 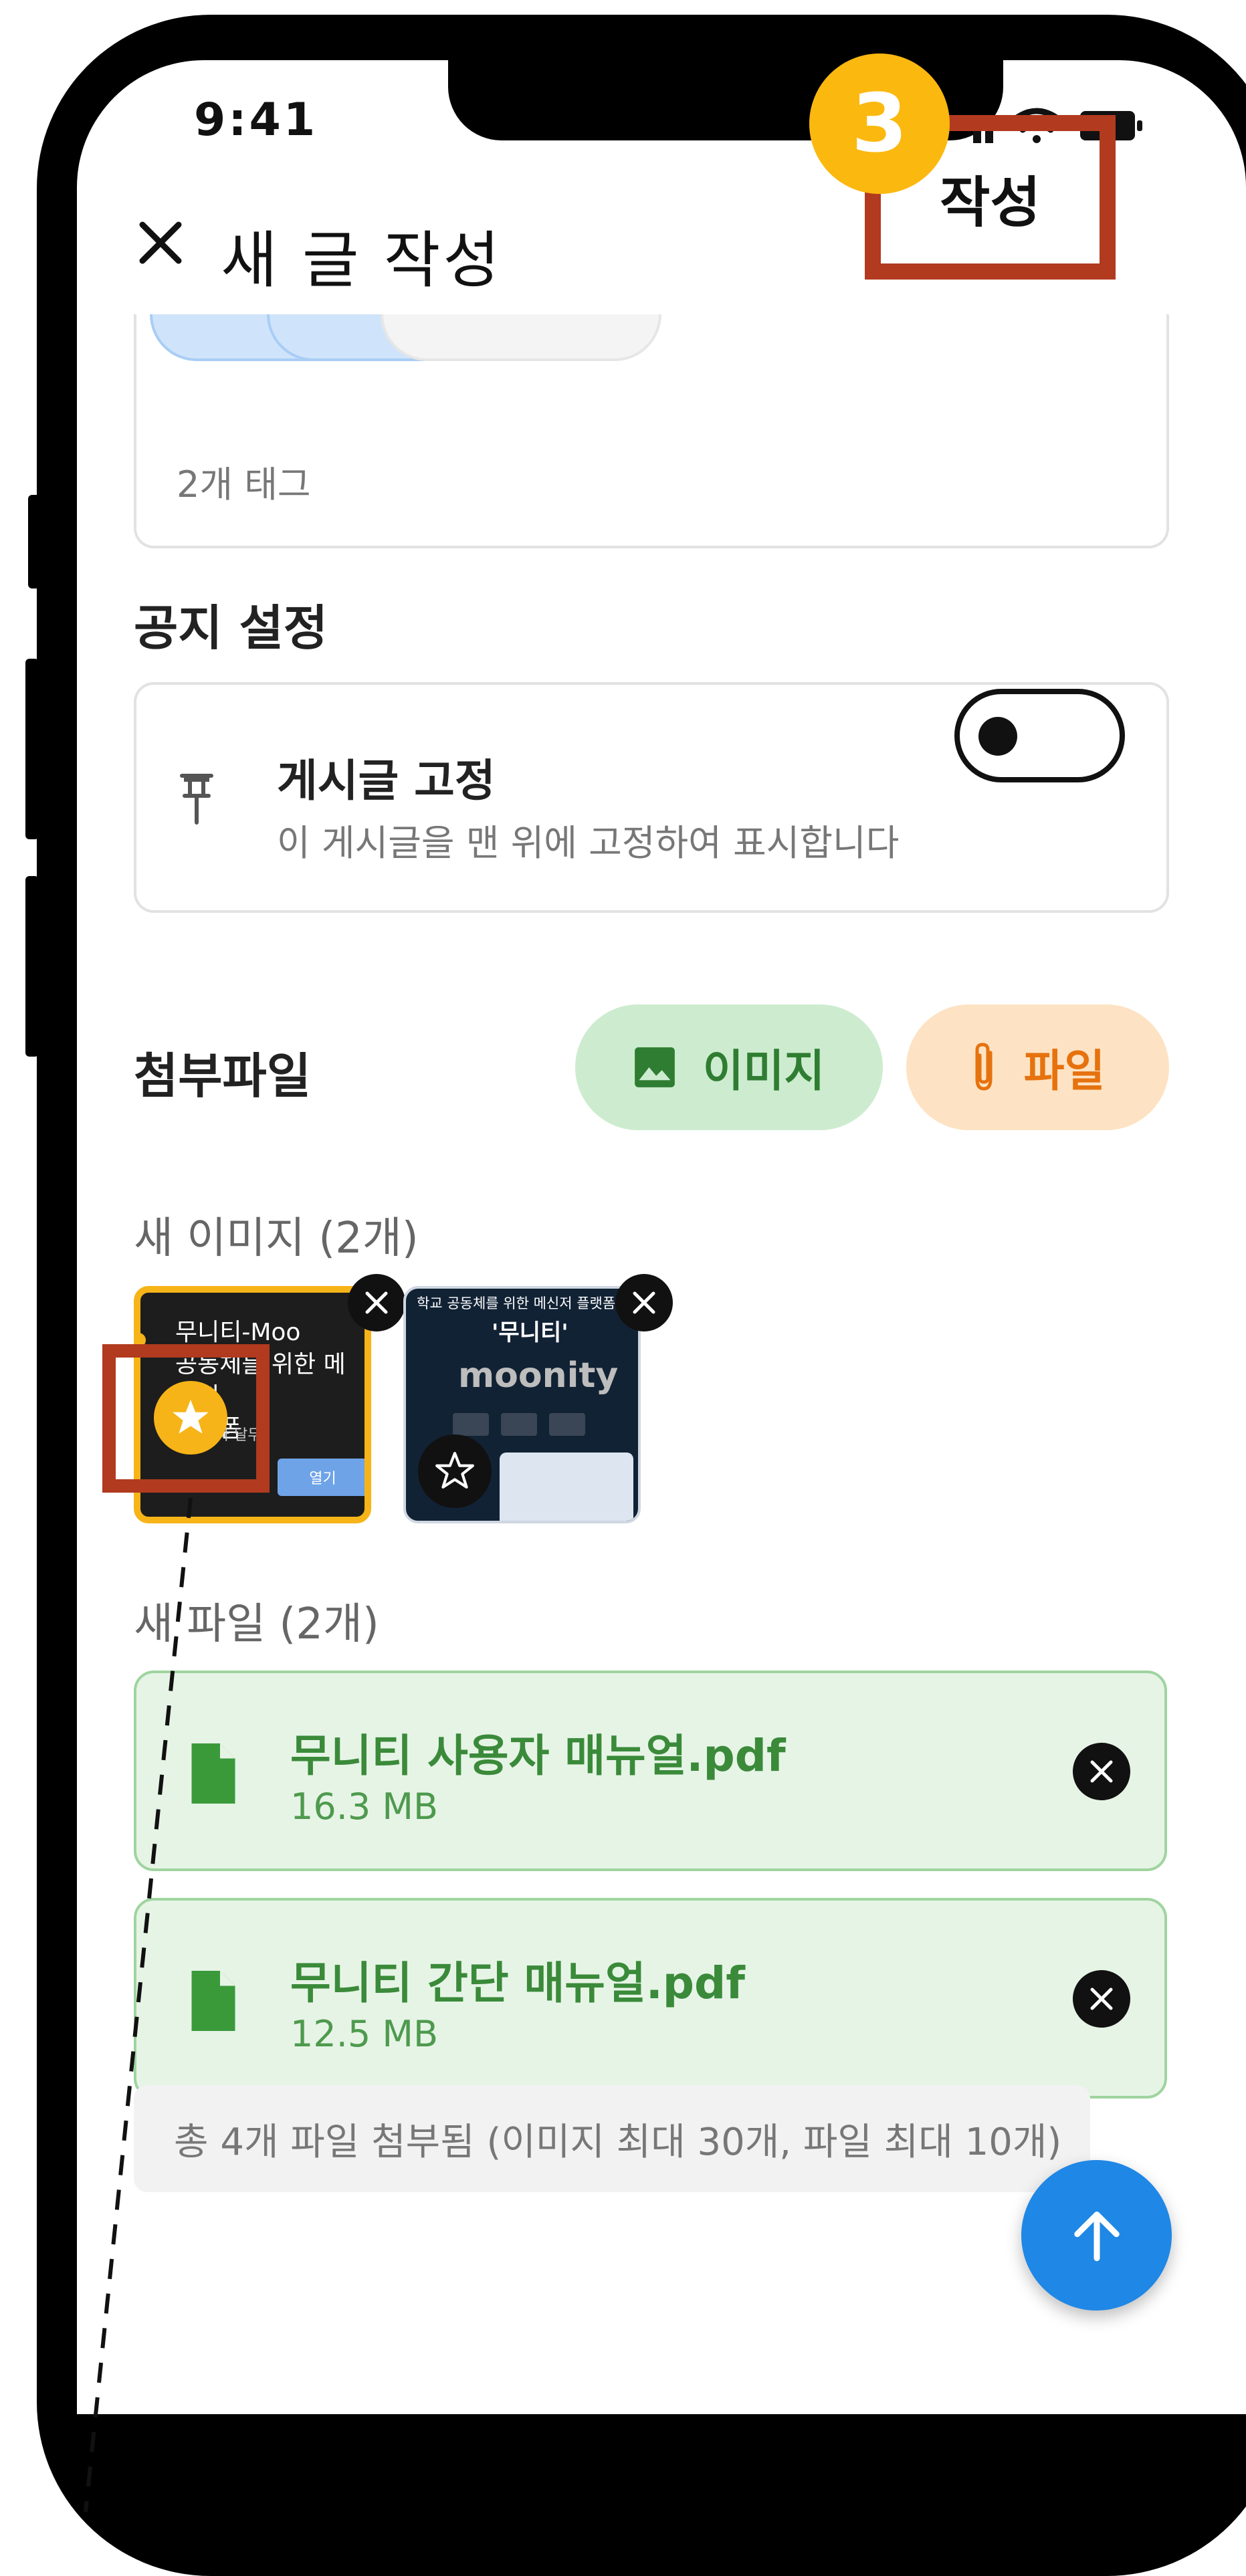 What do you see at coordinates (256, 120) in the screenshot?
I see `status-time: 9:41` at bounding box center [256, 120].